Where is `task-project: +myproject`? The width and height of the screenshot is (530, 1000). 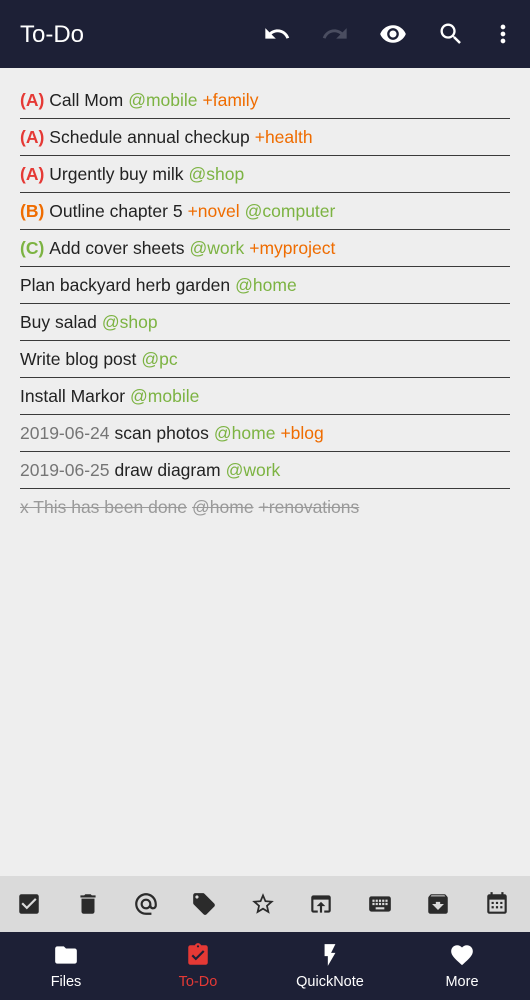 task-project: +myproject is located at coordinates (292, 248).